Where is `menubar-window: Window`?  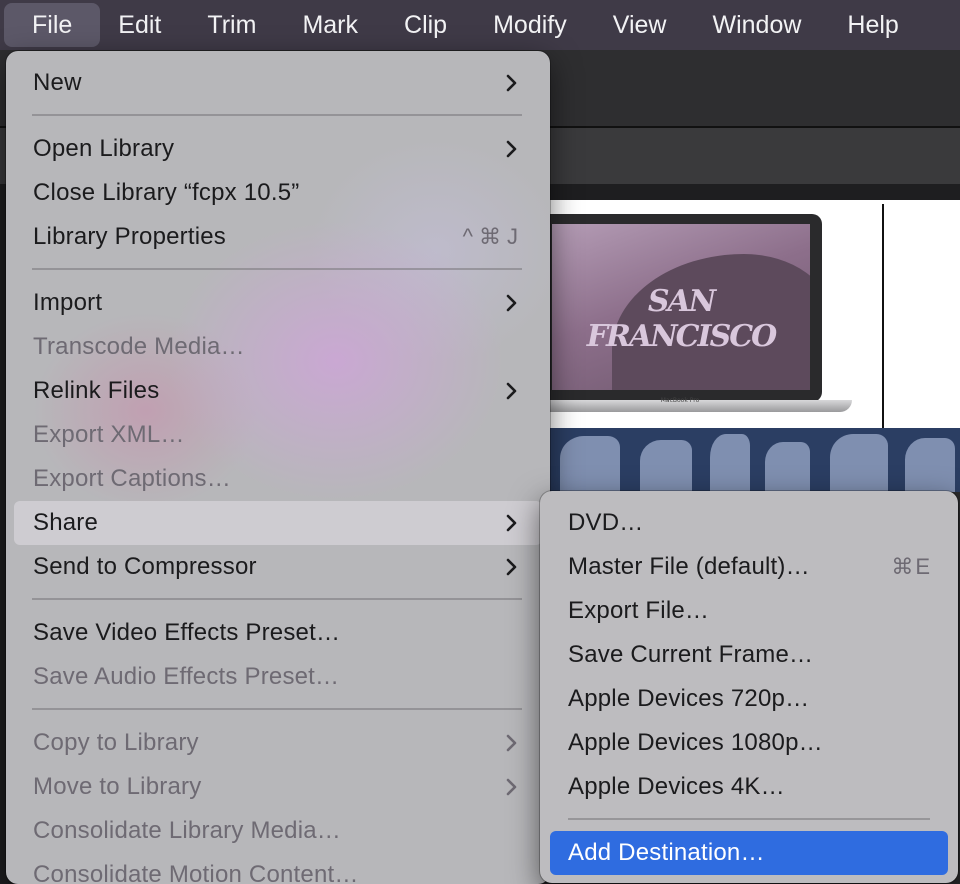
menubar-window: Window is located at coordinates (763, 25).